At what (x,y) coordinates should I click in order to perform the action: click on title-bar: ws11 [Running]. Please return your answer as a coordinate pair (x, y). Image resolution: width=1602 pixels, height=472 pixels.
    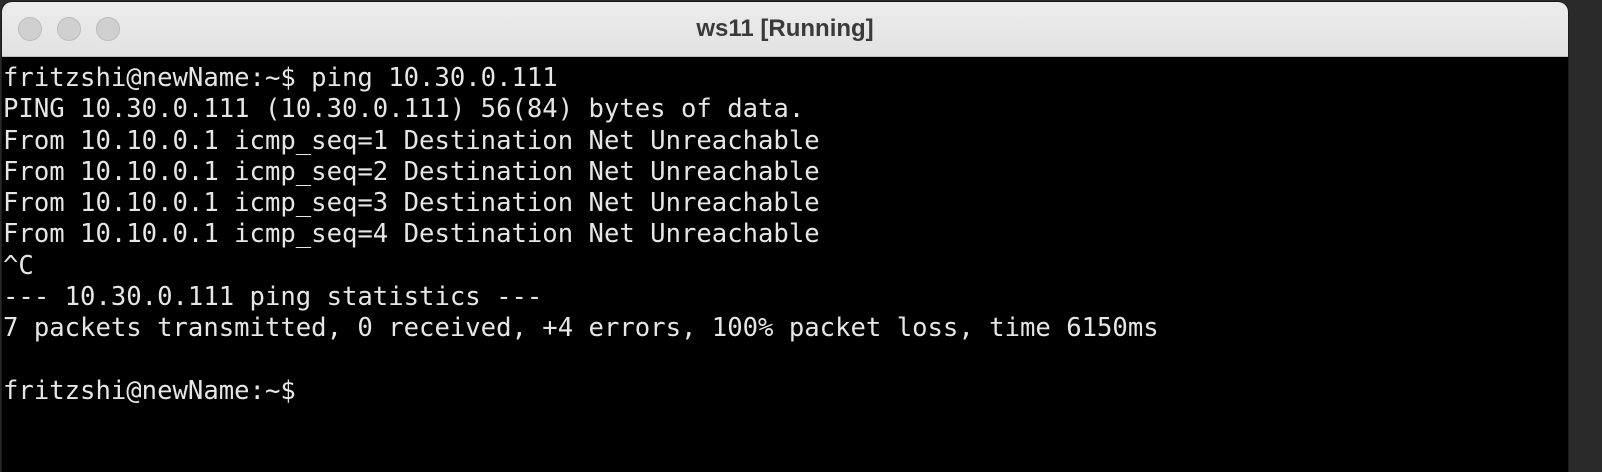
    Looking at the image, I should click on (785, 29).